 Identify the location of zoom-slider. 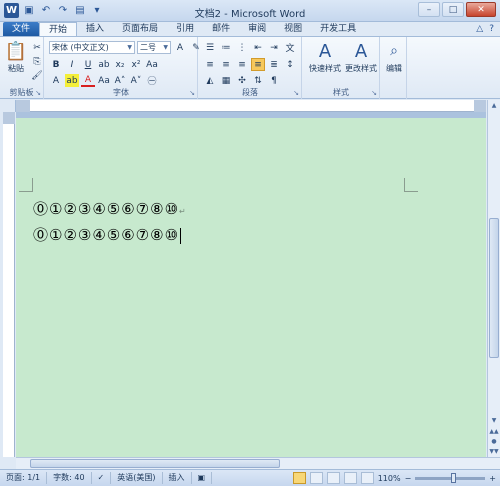
(450, 477).